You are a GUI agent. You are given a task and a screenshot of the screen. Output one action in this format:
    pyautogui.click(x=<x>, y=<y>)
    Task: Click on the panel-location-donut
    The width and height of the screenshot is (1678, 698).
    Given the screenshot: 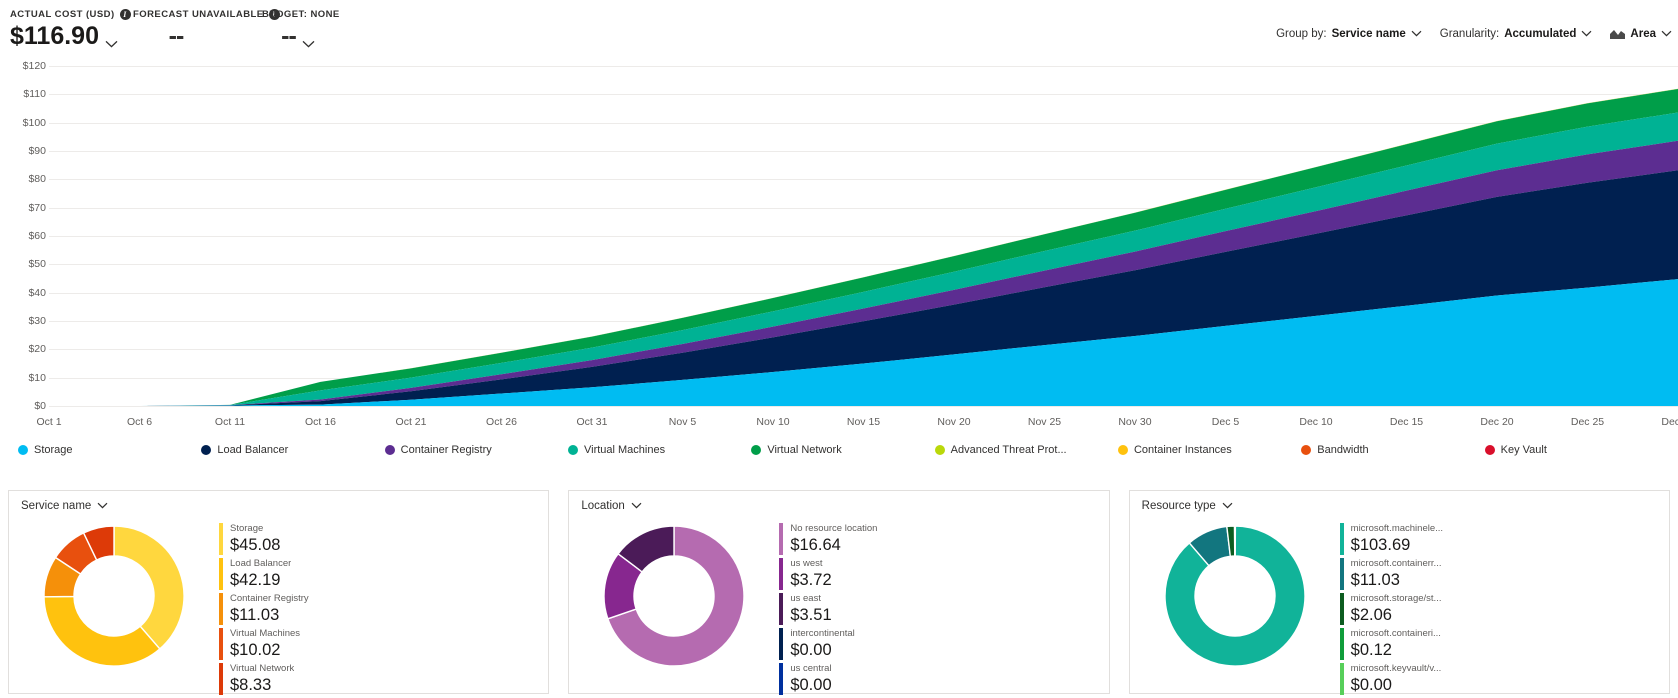 What is the action you would take?
    pyautogui.click(x=674, y=594)
    